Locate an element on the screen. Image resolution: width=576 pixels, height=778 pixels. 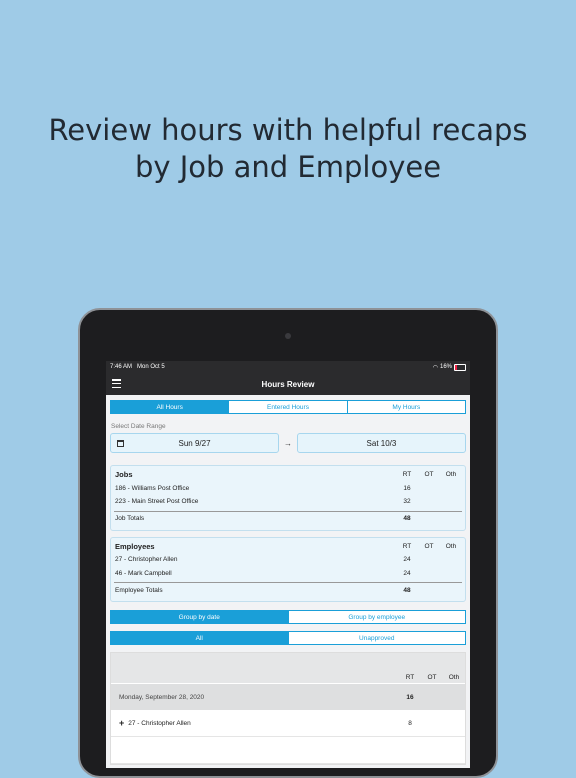
end-date-picker: Sat 10/3 is located at coordinates (381, 443).